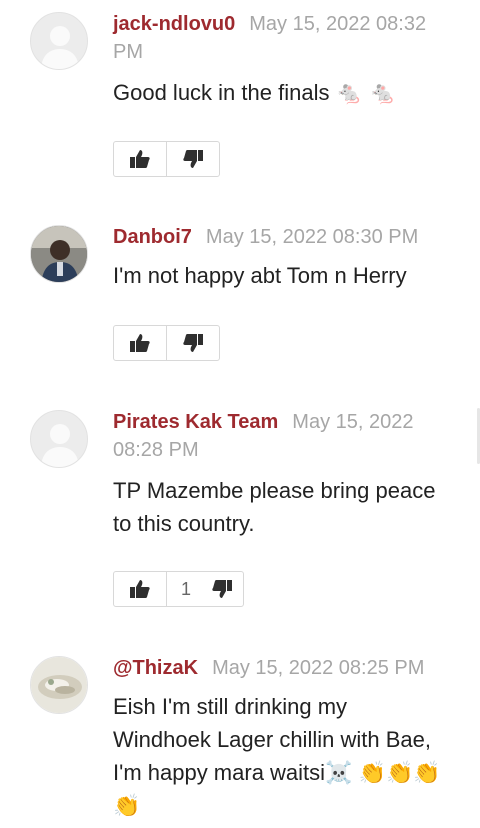  Describe the element at coordinates (155, 668) in the screenshot. I see `comment-author: @ThizaK` at that location.